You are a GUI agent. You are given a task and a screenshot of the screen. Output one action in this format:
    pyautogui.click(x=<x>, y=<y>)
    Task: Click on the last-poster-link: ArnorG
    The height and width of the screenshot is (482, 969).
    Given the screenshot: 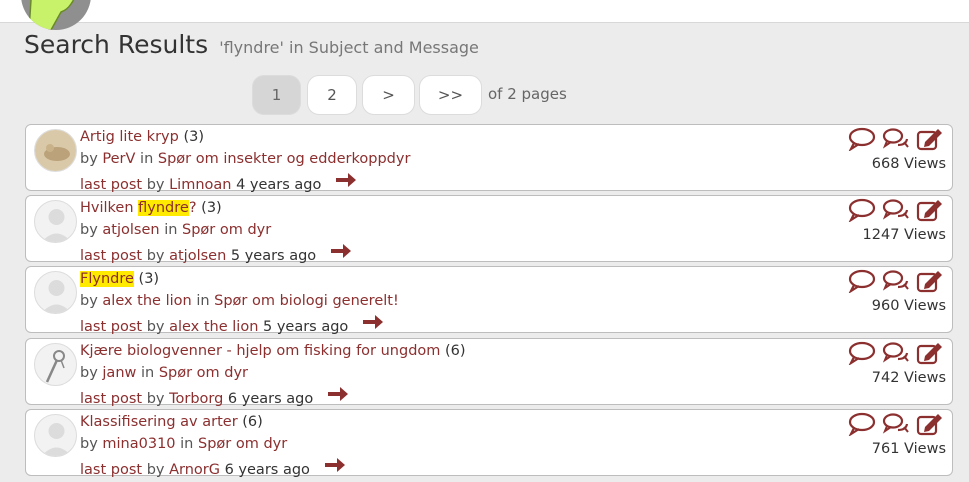 What is the action you would take?
    pyautogui.click(x=194, y=470)
    